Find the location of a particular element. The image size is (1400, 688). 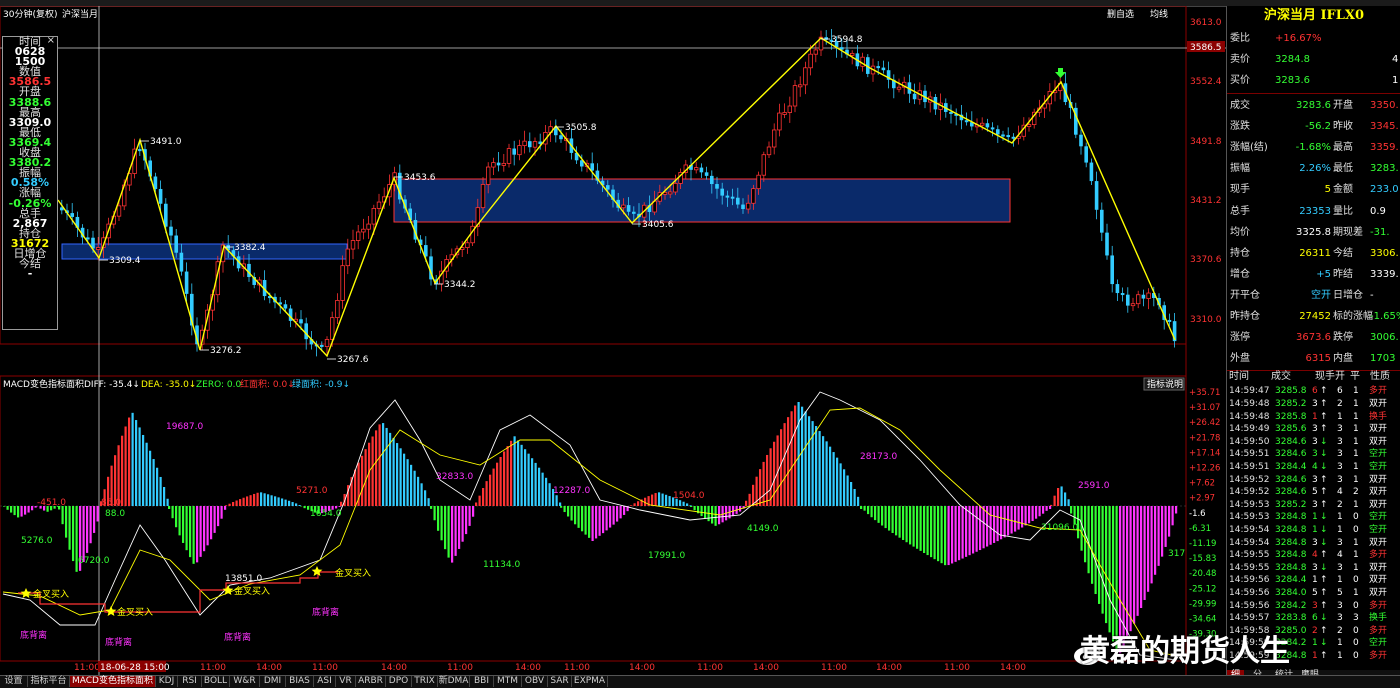

tick-close: 1 is located at coordinates (1356, 442).